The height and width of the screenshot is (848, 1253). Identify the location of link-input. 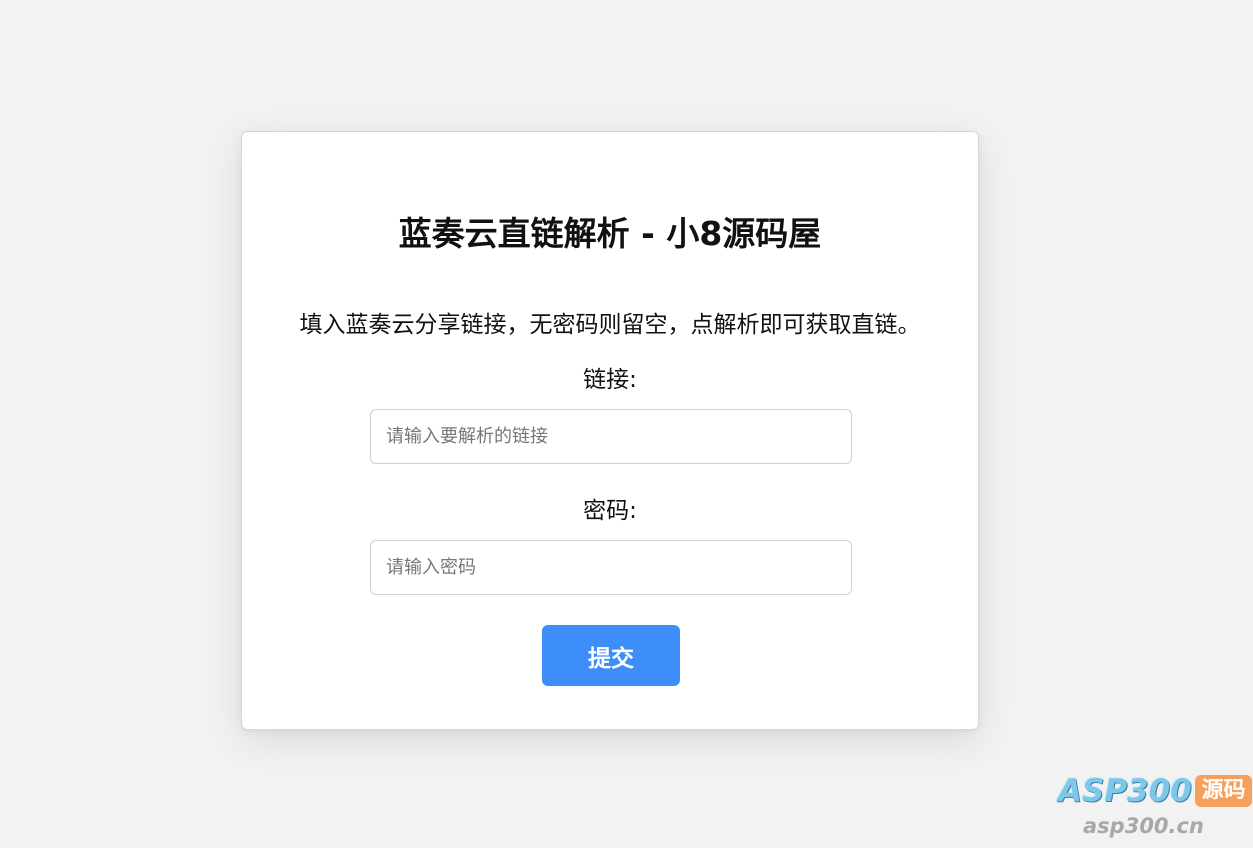
(611, 436).